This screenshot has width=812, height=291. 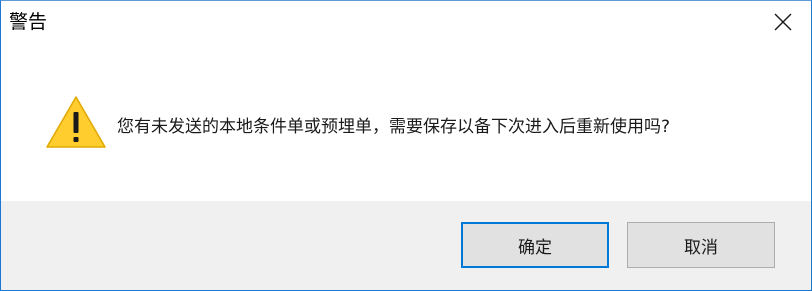 What do you see at coordinates (76, 122) in the screenshot?
I see `warning-icon` at bounding box center [76, 122].